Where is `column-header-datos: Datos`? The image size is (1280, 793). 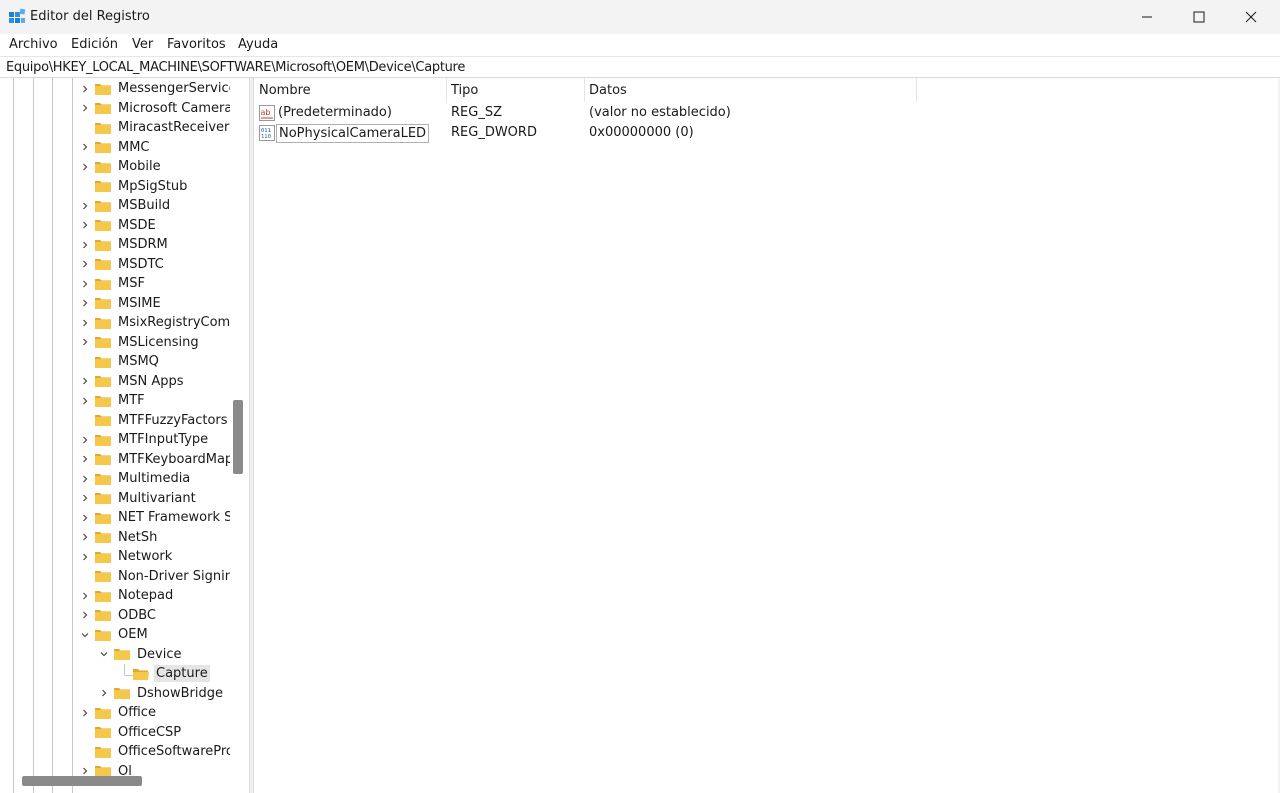
column-header-datos: Datos is located at coordinates (750, 90).